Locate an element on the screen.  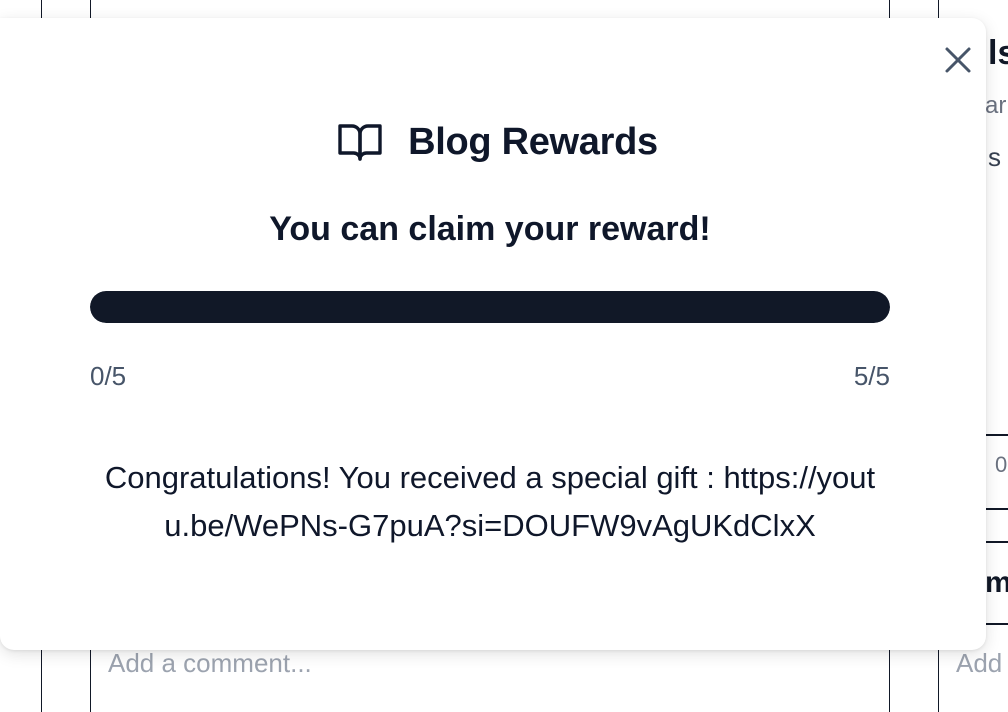
right-card-count: 0 is located at coordinates (1001, 464).